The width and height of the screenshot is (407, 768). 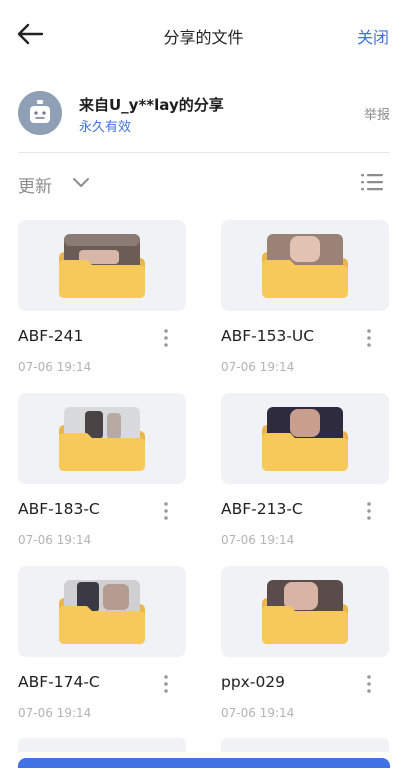 I want to click on bottom-action-button, so click(x=204, y=763).